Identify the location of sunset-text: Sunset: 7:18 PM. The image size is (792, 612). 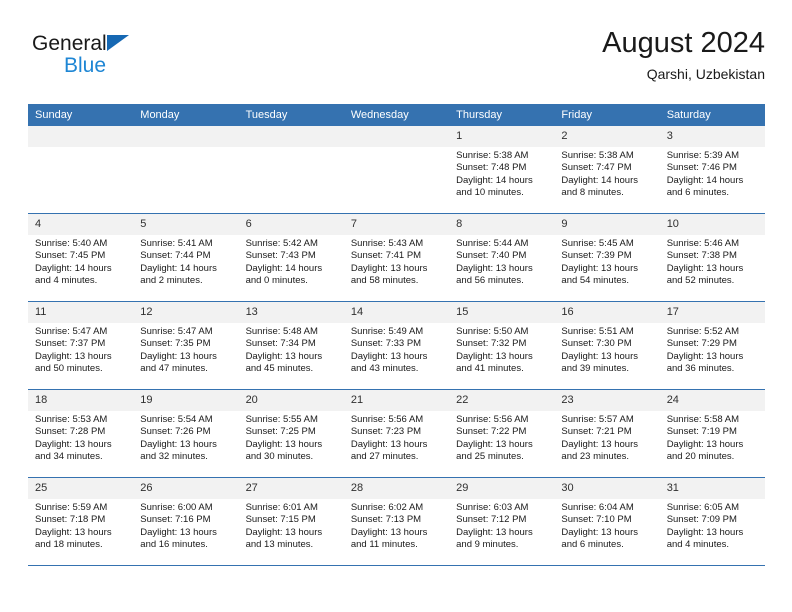
(70, 520).